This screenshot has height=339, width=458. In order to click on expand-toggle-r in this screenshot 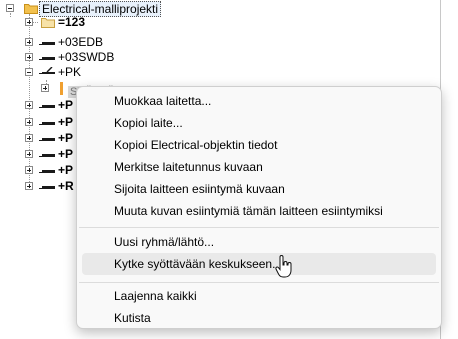, I will do `click(29, 186)`.